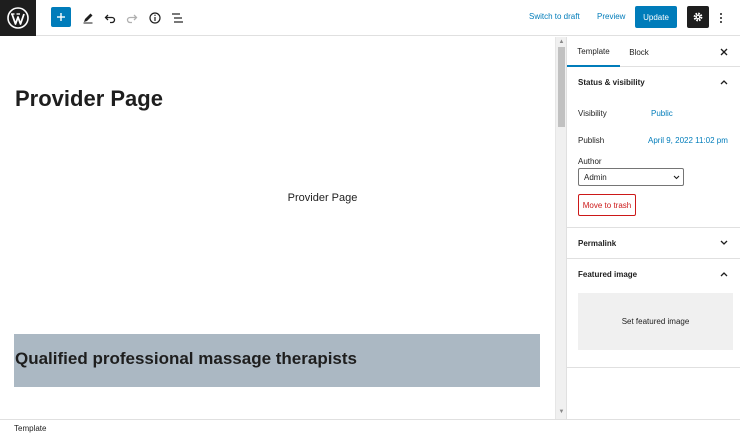 The image size is (740, 433). Describe the element at coordinates (590, 161) in the screenshot. I see `author-label: Author` at that location.